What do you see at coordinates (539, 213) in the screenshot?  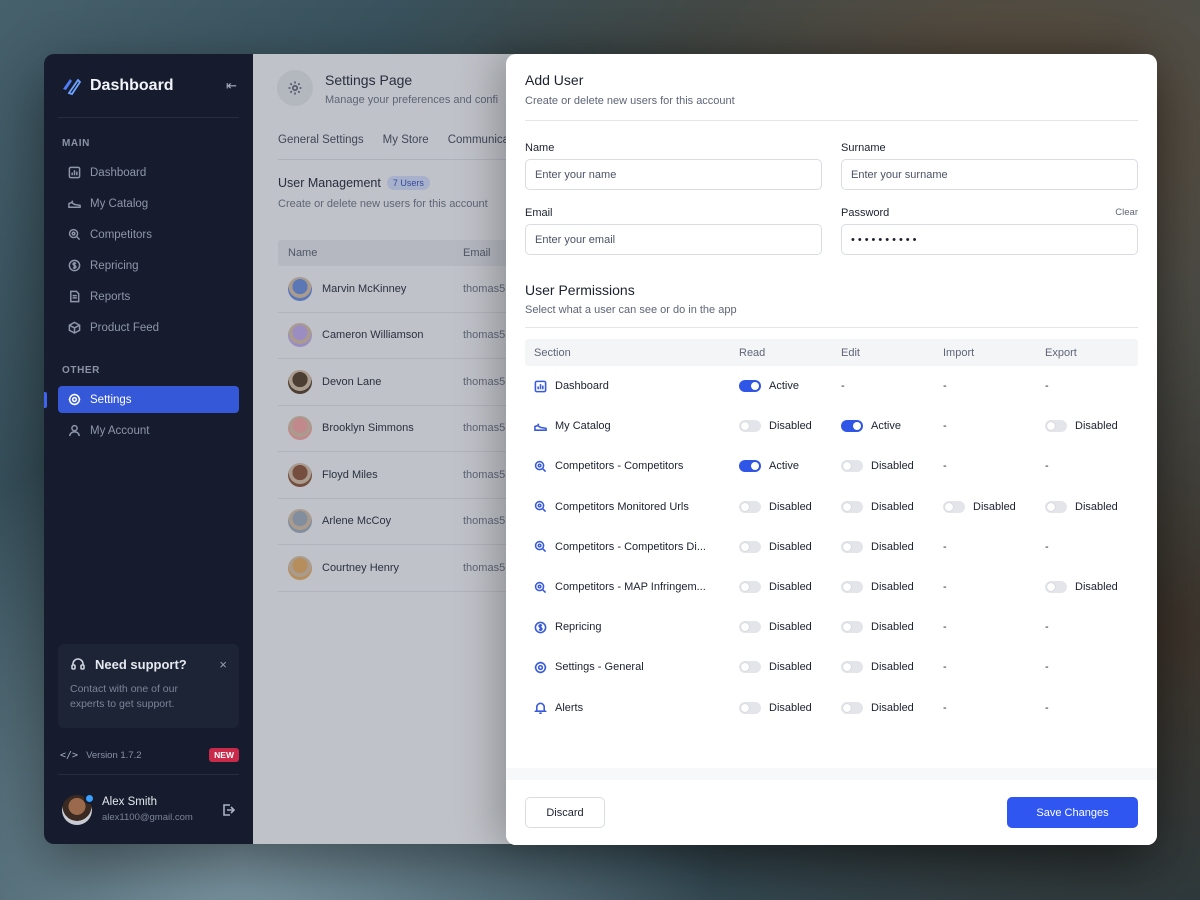 I see `email-label: Email` at bounding box center [539, 213].